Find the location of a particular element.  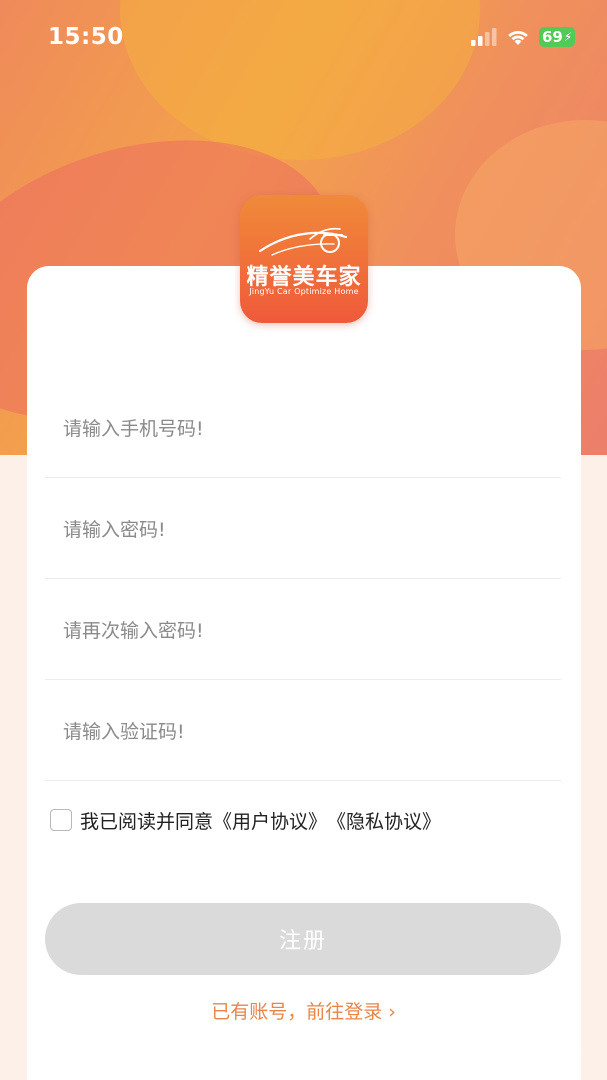

login-link-label: 已有账号，前往登录 is located at coordinates (297, 1012).